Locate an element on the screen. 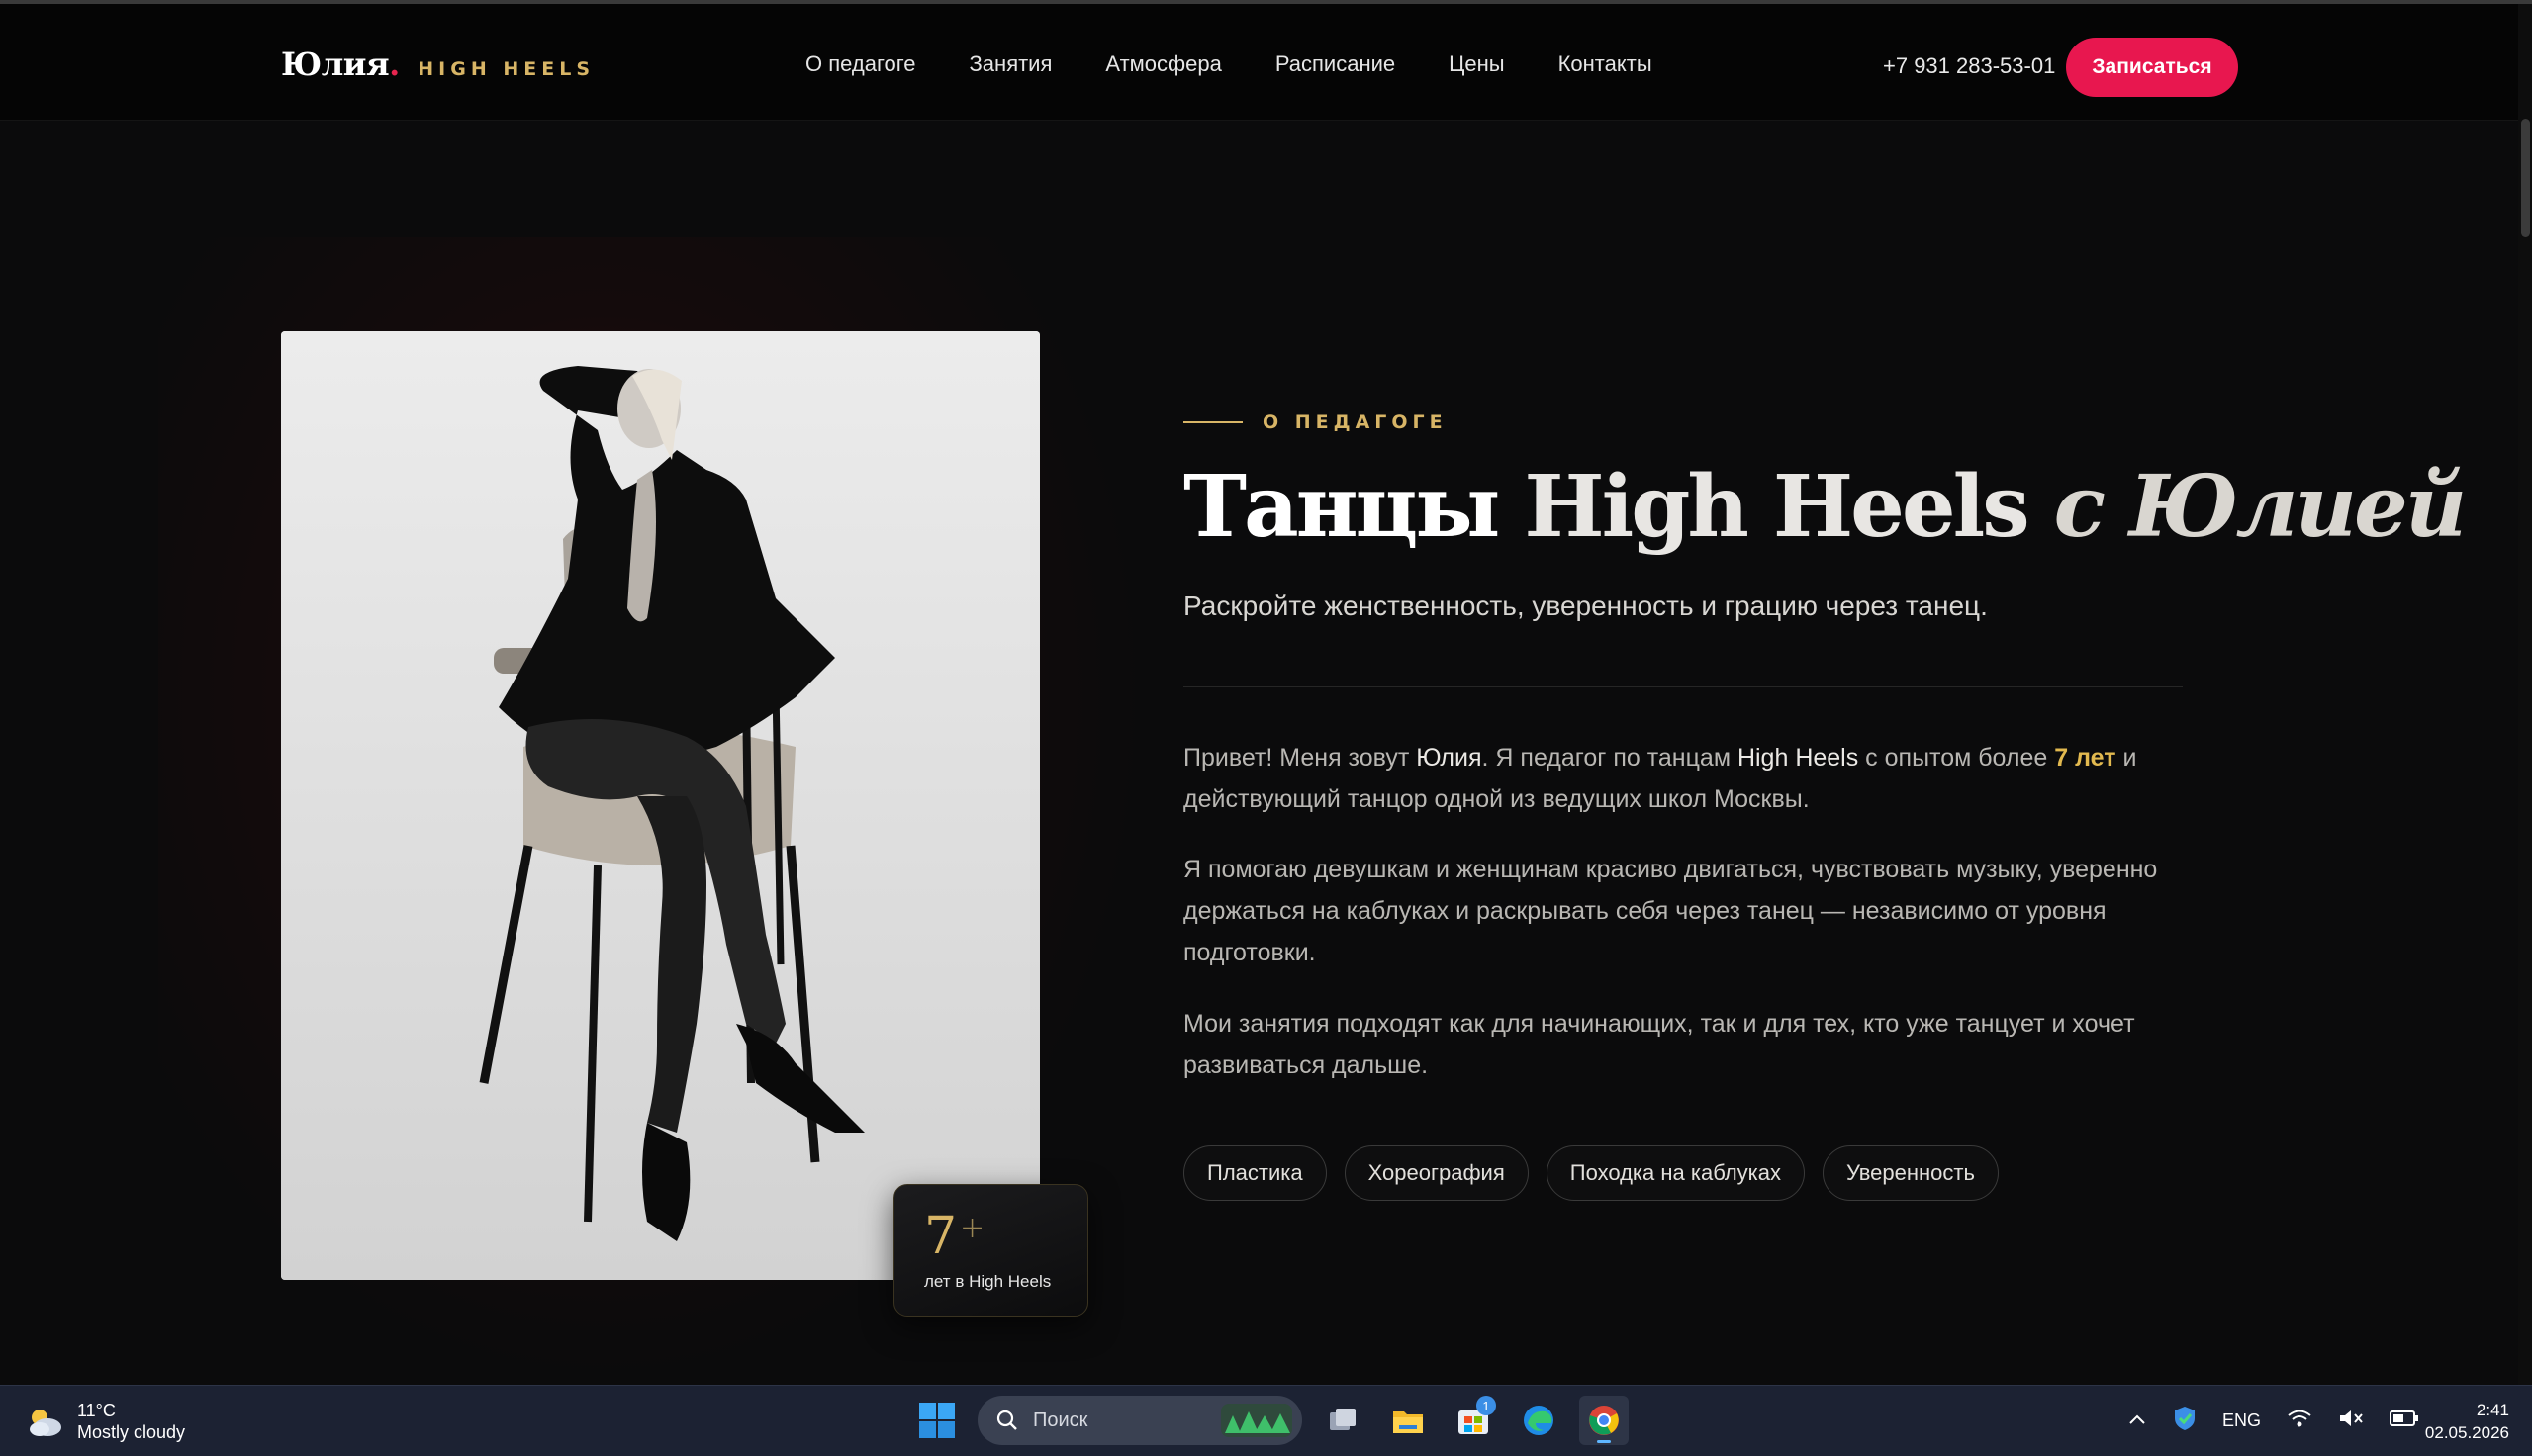  experience-badge: 7 + лет в High Heels is located at coordinates (990, 1250).